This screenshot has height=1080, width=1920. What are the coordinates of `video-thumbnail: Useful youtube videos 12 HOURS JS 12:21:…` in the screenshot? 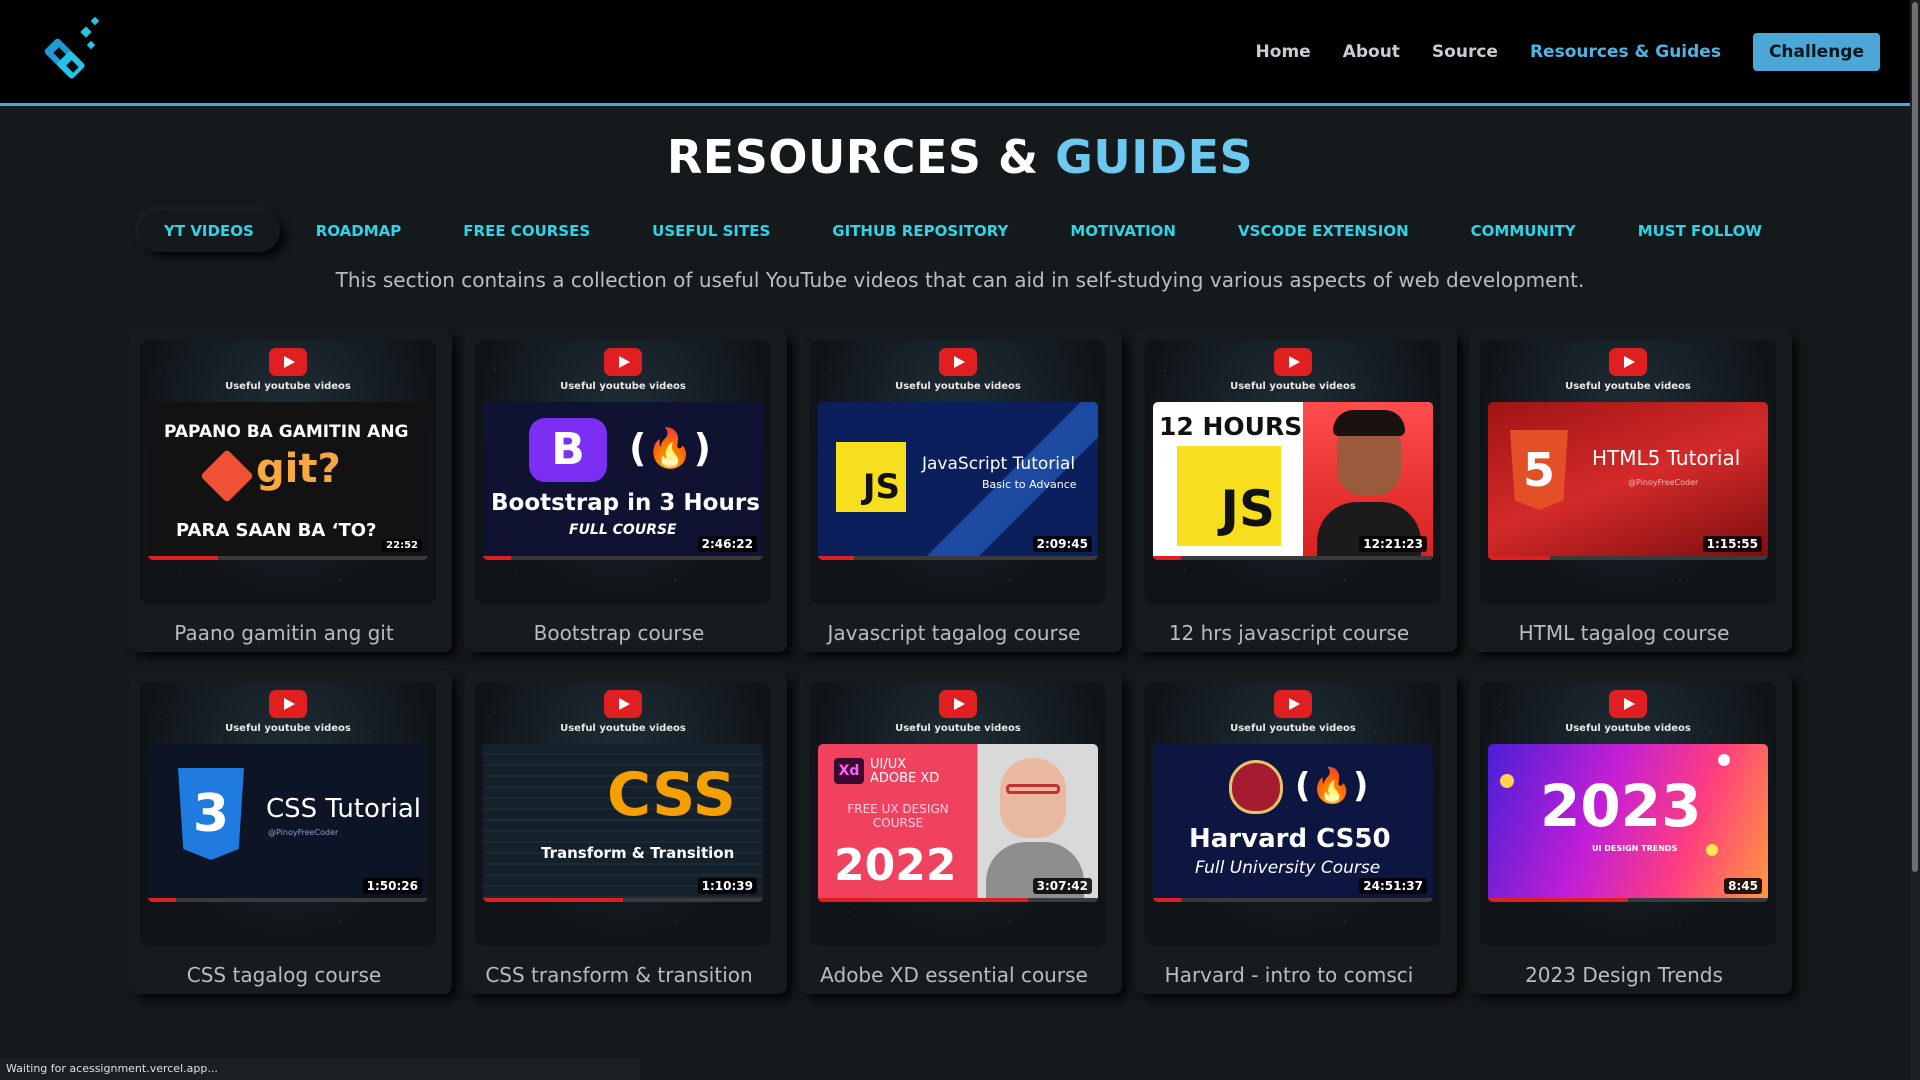 It's located at (1293, 472).